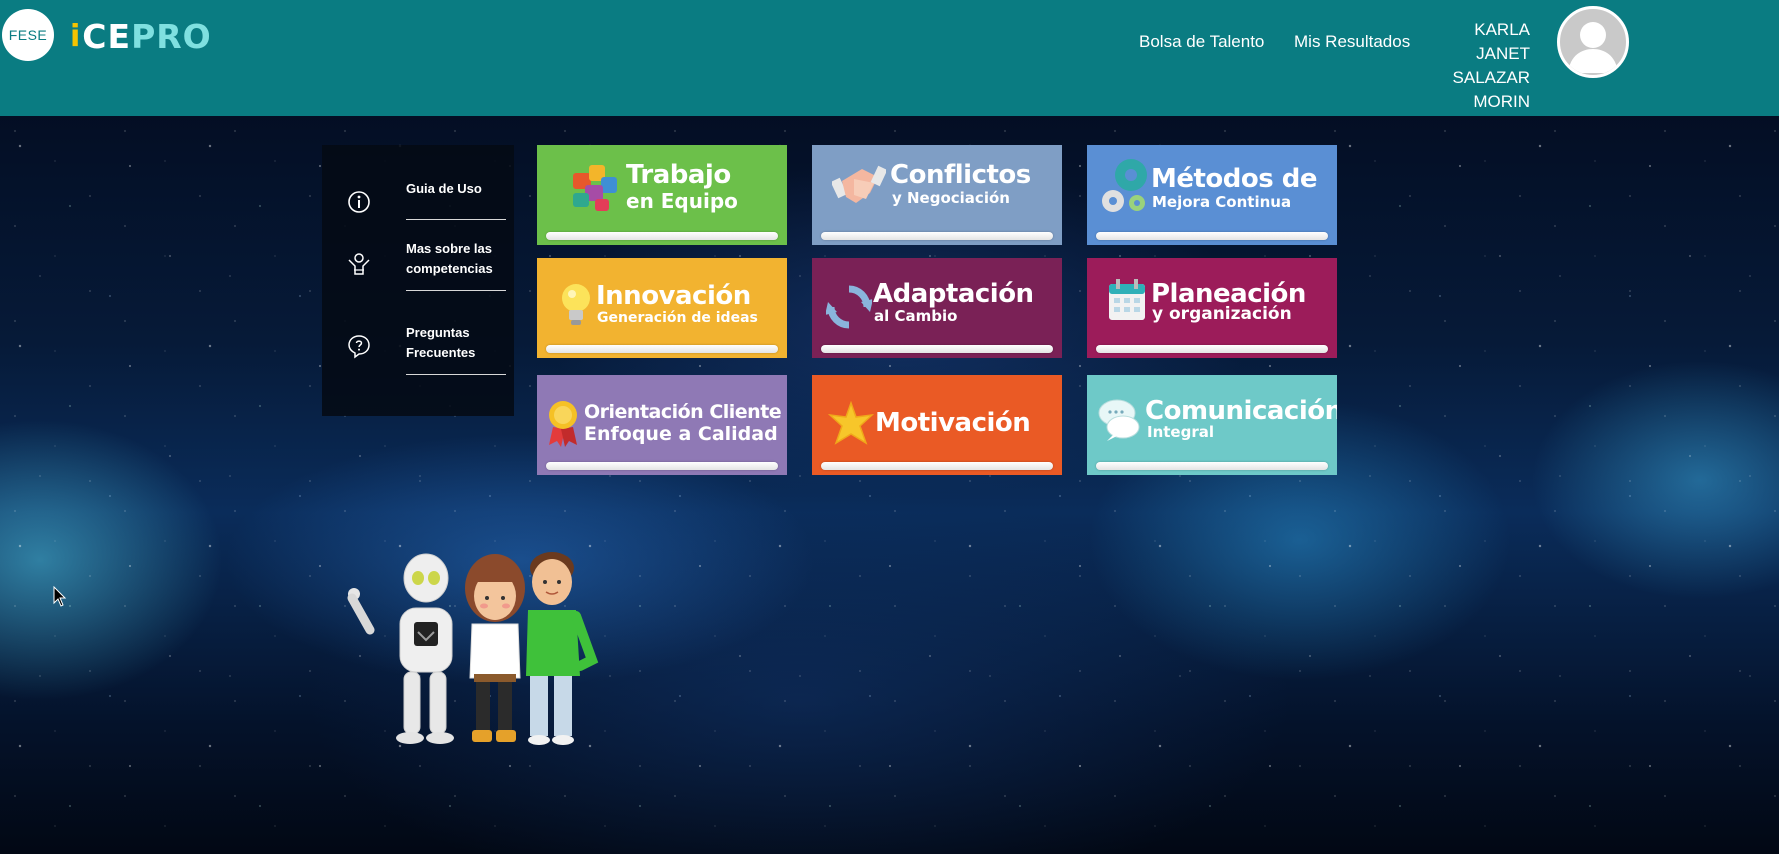 This screenshot has height=854, width=1779. Describe the element at coordinates (953, 423) in the screenshot. I see `tile-title: Motivación` at that location.